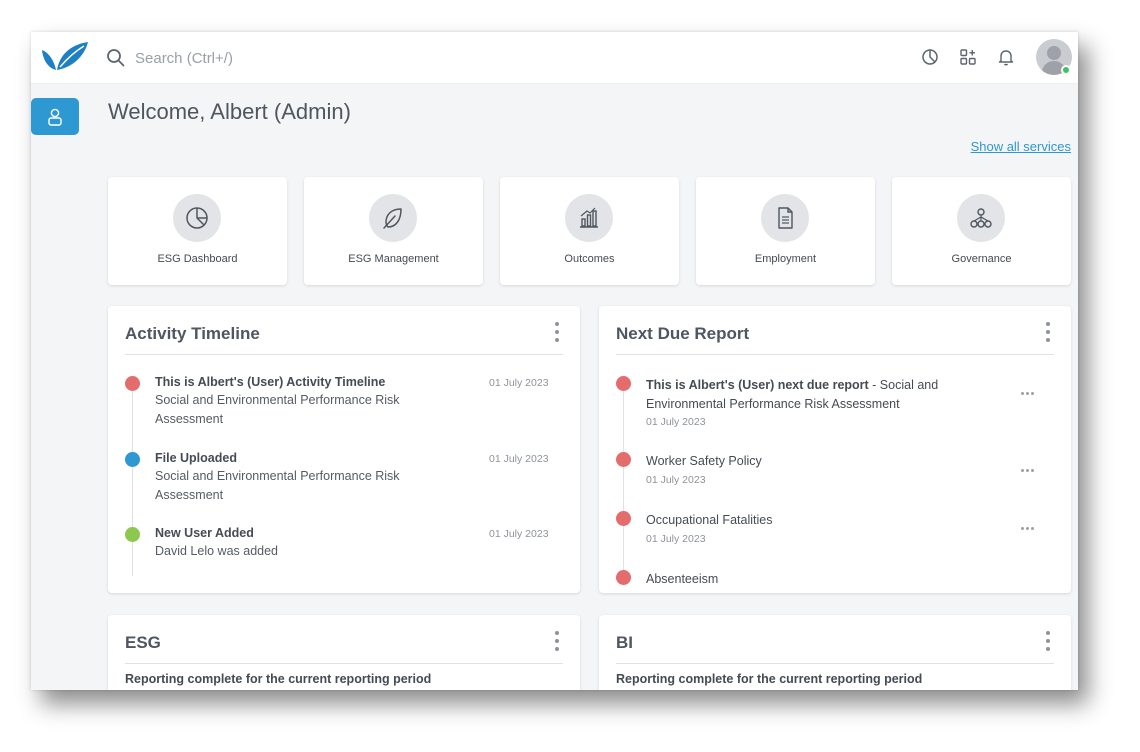 The width and height of the screenshot is (1140, 752). I want to click on bell-icon, so click(1006, 57).